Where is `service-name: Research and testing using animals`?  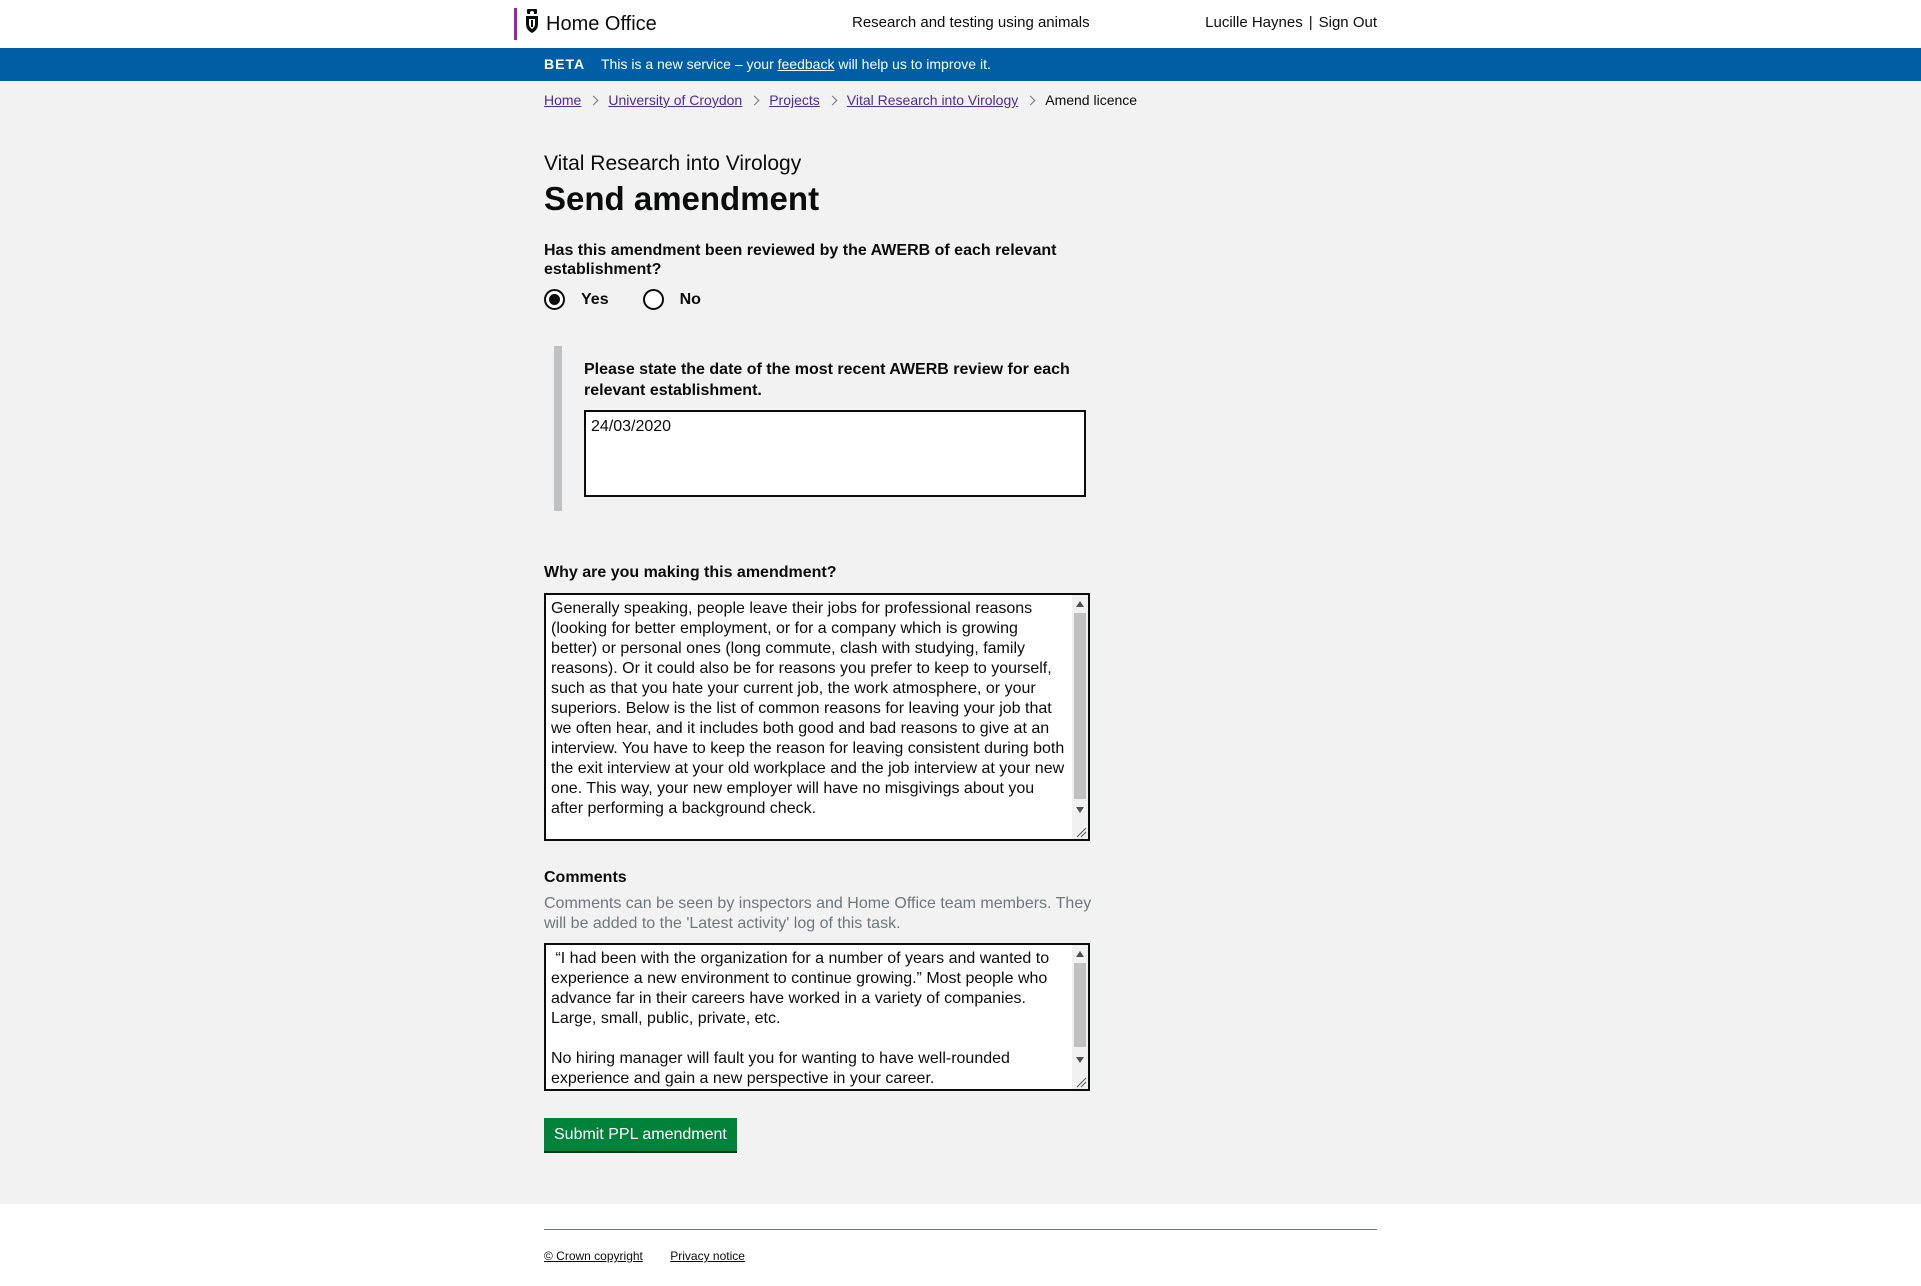 service-name: Research and testing using animals is located at coordinates (971, 22).